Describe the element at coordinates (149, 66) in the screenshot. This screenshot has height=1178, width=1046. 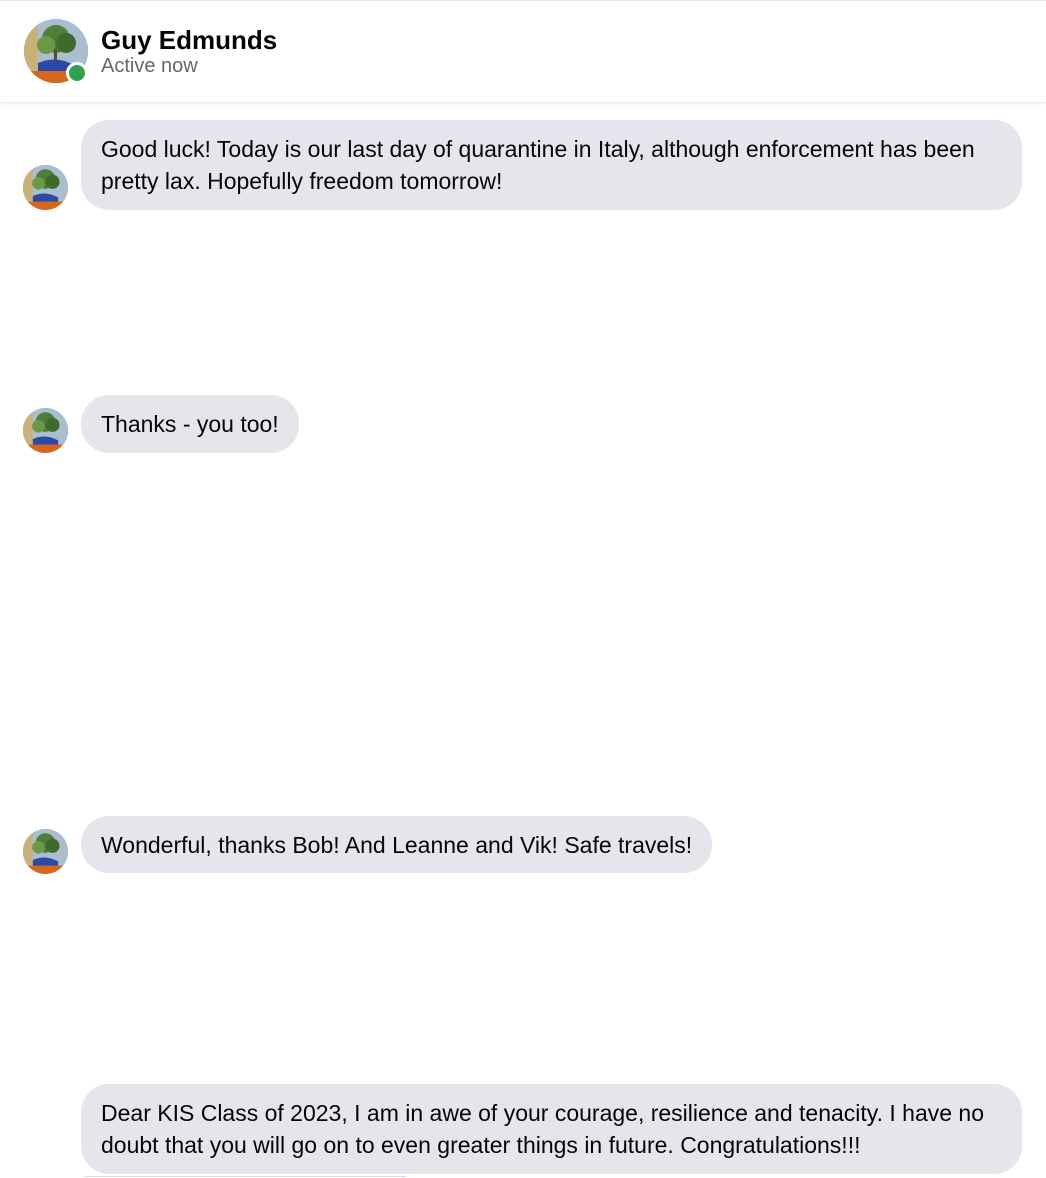
I see `contact-status: Active now` at that location.